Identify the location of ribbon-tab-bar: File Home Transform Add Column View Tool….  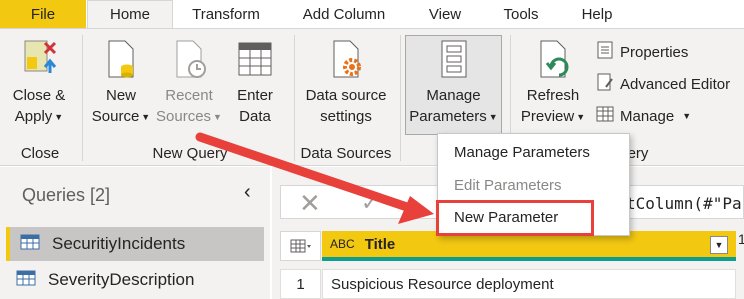
(372, 14).